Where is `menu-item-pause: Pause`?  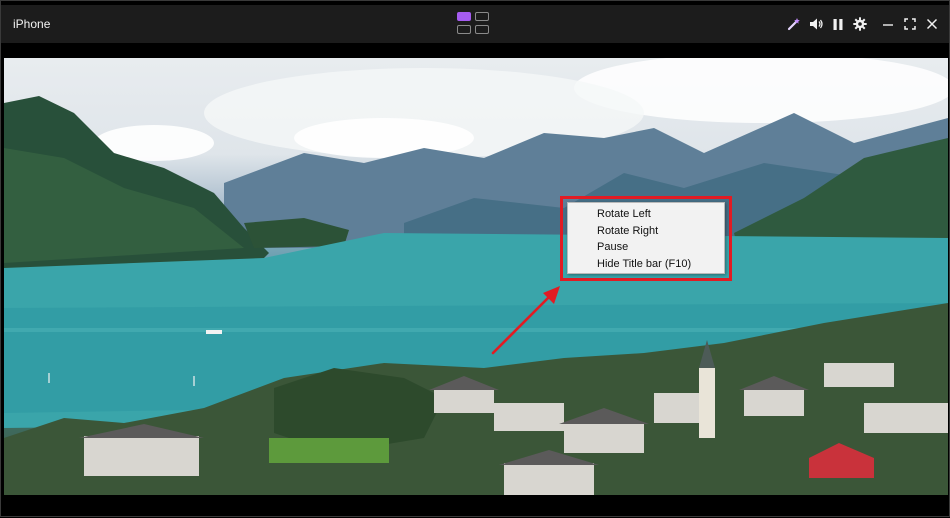
menu-item-pause: Pause is located at coordinates (646, 247).